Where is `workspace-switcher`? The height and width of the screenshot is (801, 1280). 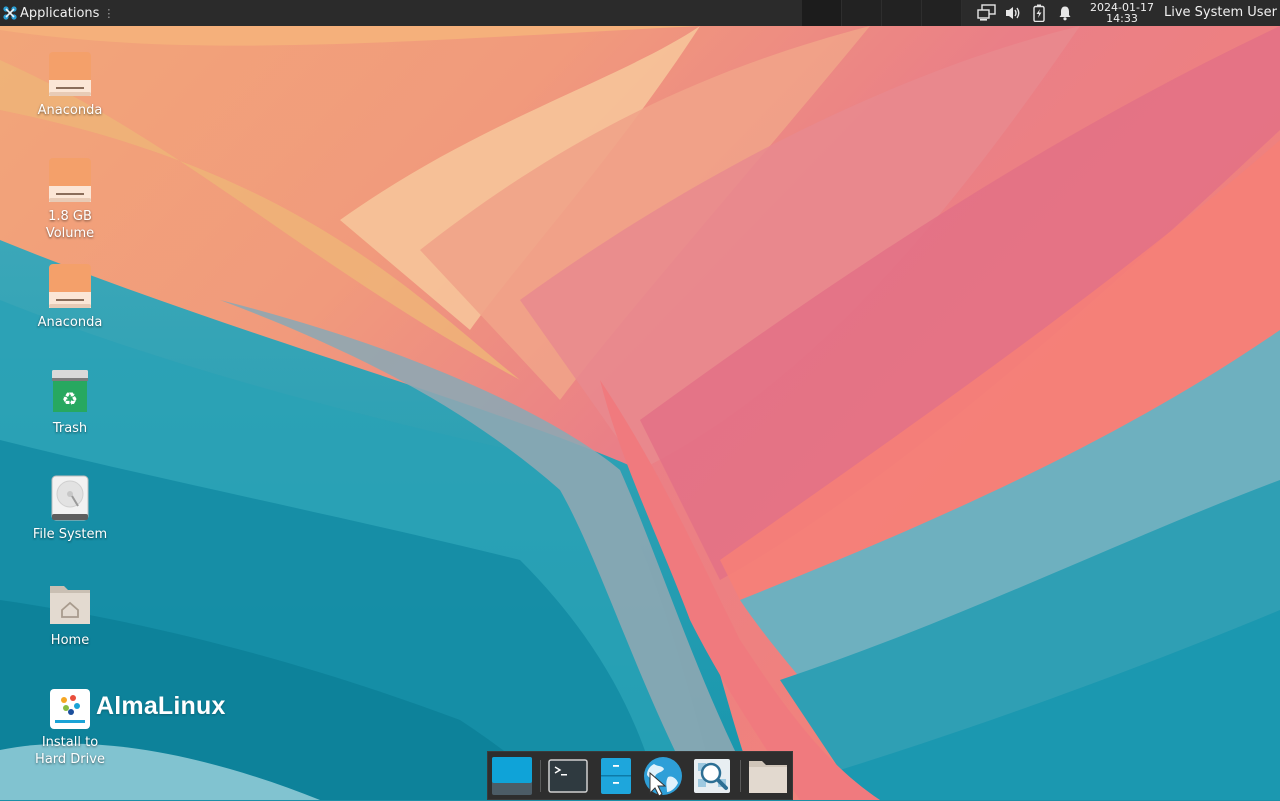
workspace-switcher is located at coordinates (882, 13).